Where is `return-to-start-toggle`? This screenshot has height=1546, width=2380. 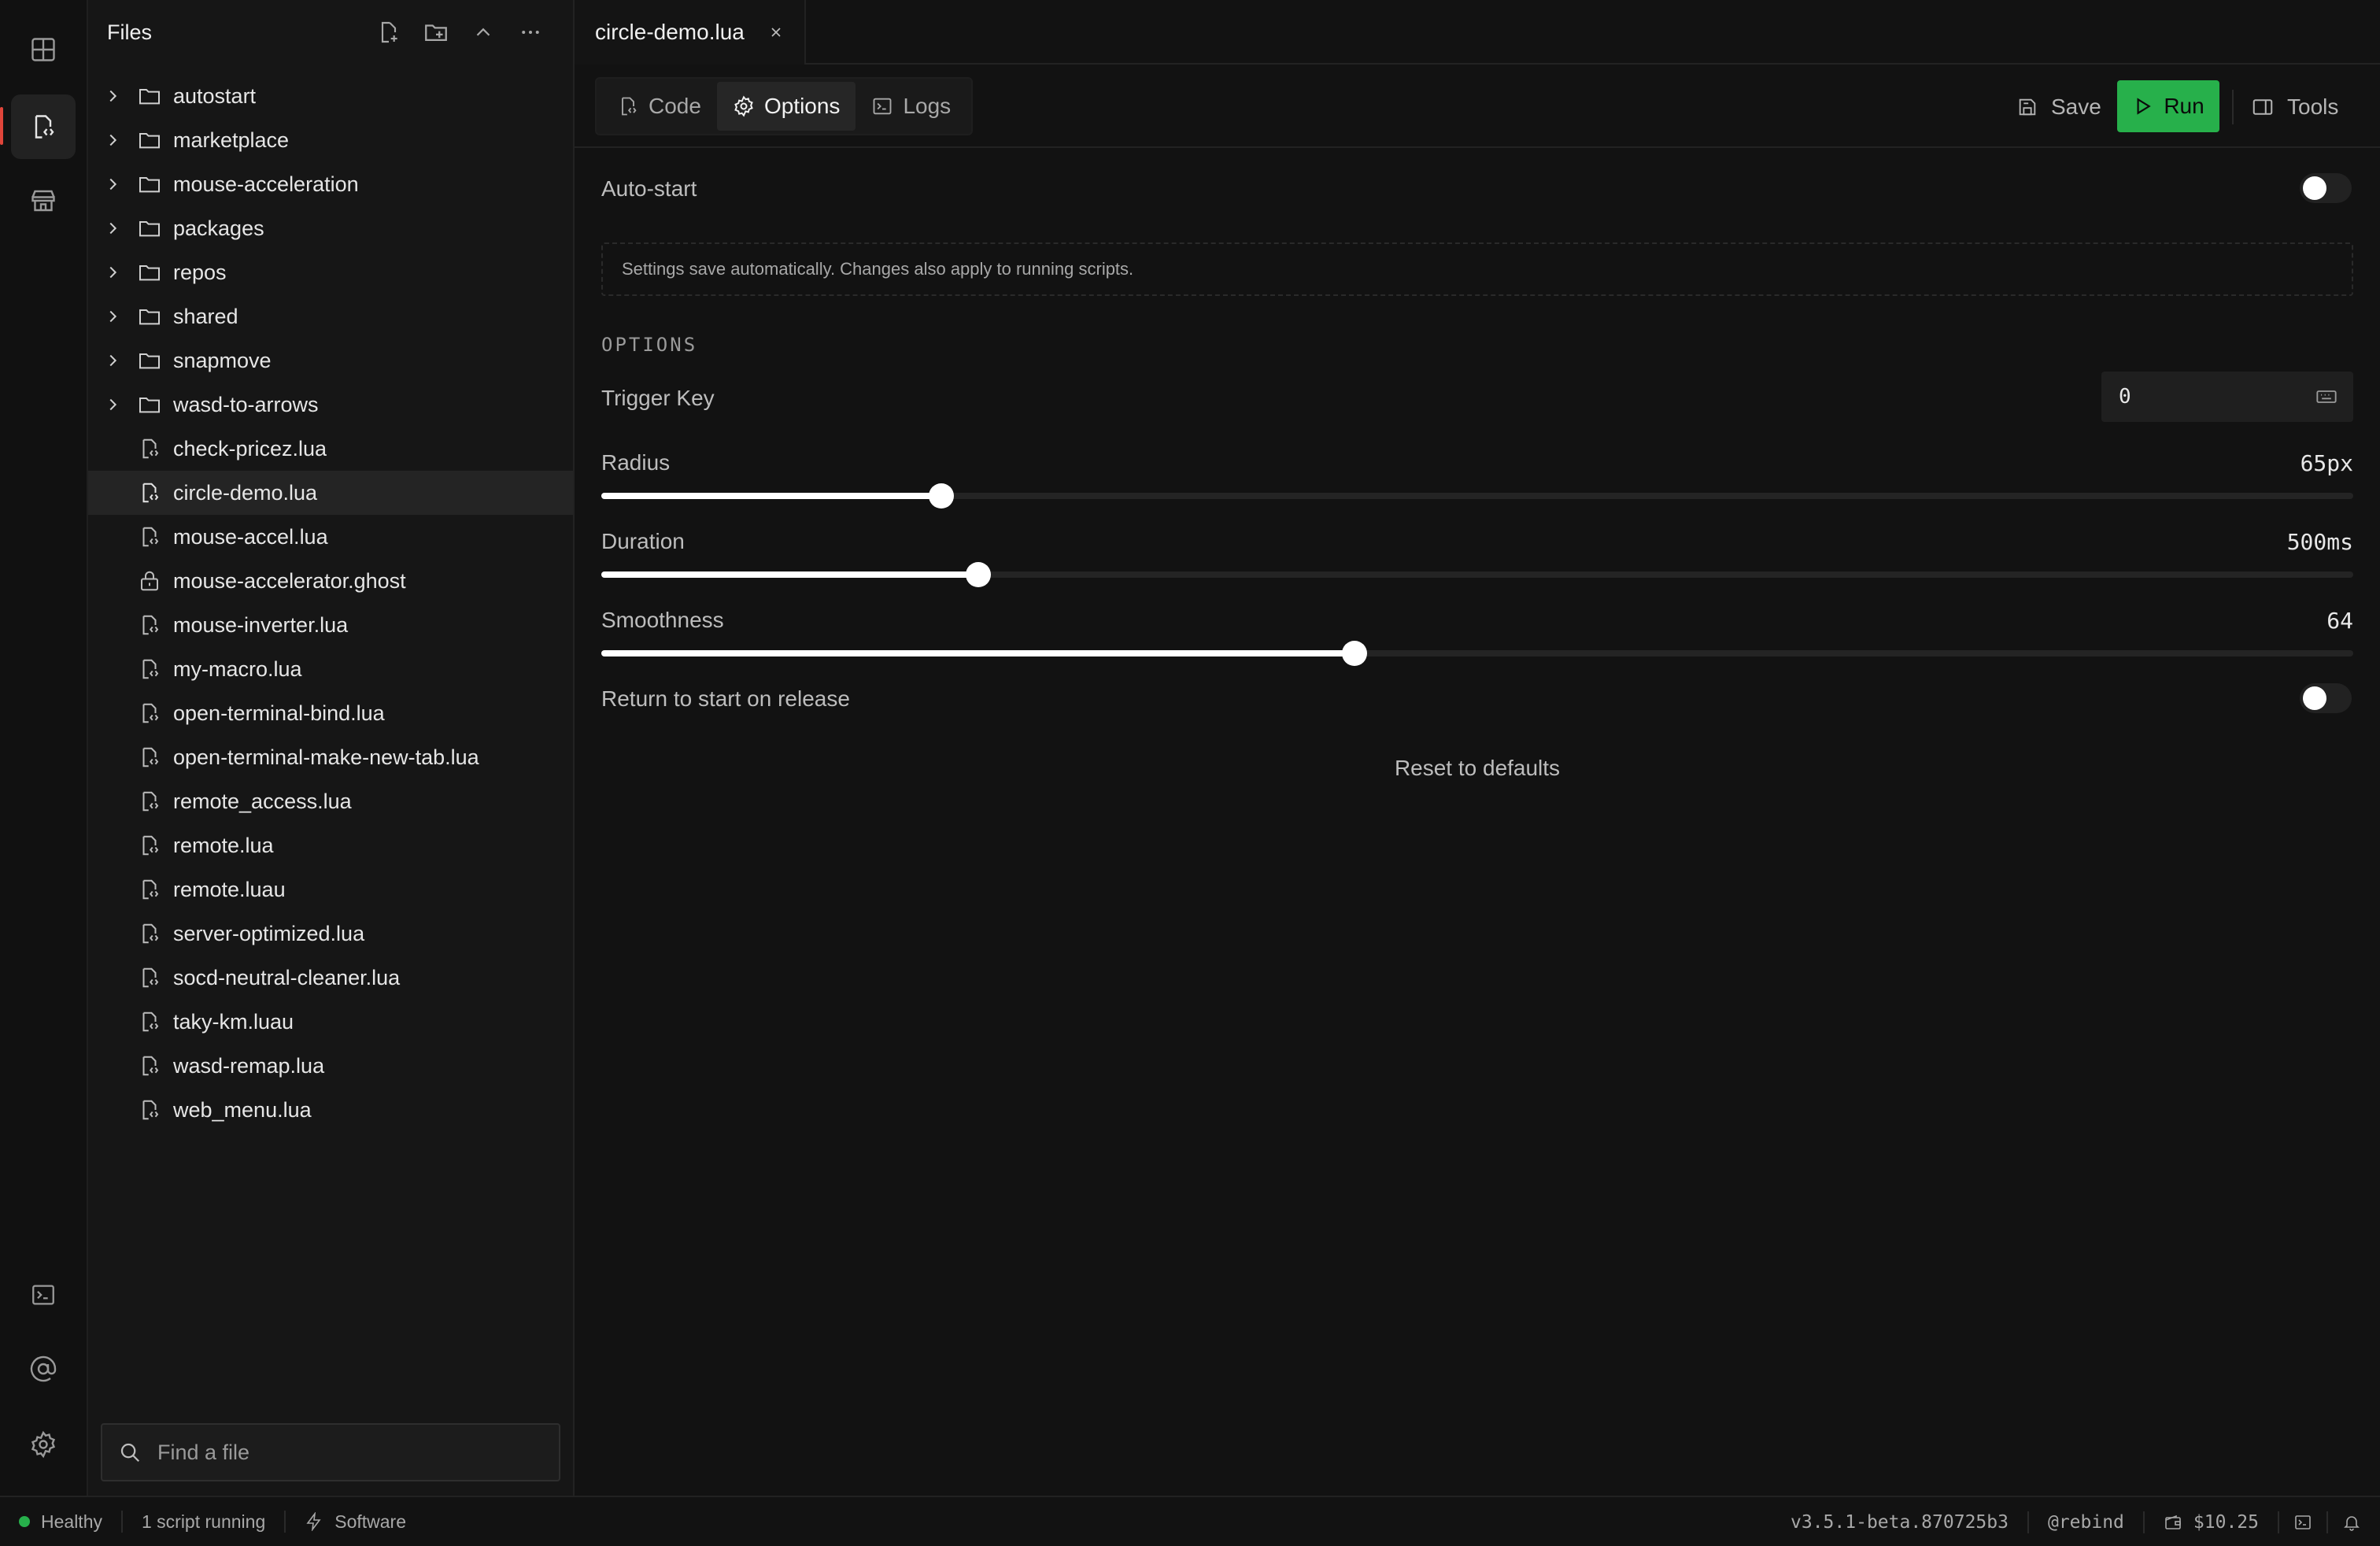
return-to-start-toggle is located at coordinates (2326, 698).